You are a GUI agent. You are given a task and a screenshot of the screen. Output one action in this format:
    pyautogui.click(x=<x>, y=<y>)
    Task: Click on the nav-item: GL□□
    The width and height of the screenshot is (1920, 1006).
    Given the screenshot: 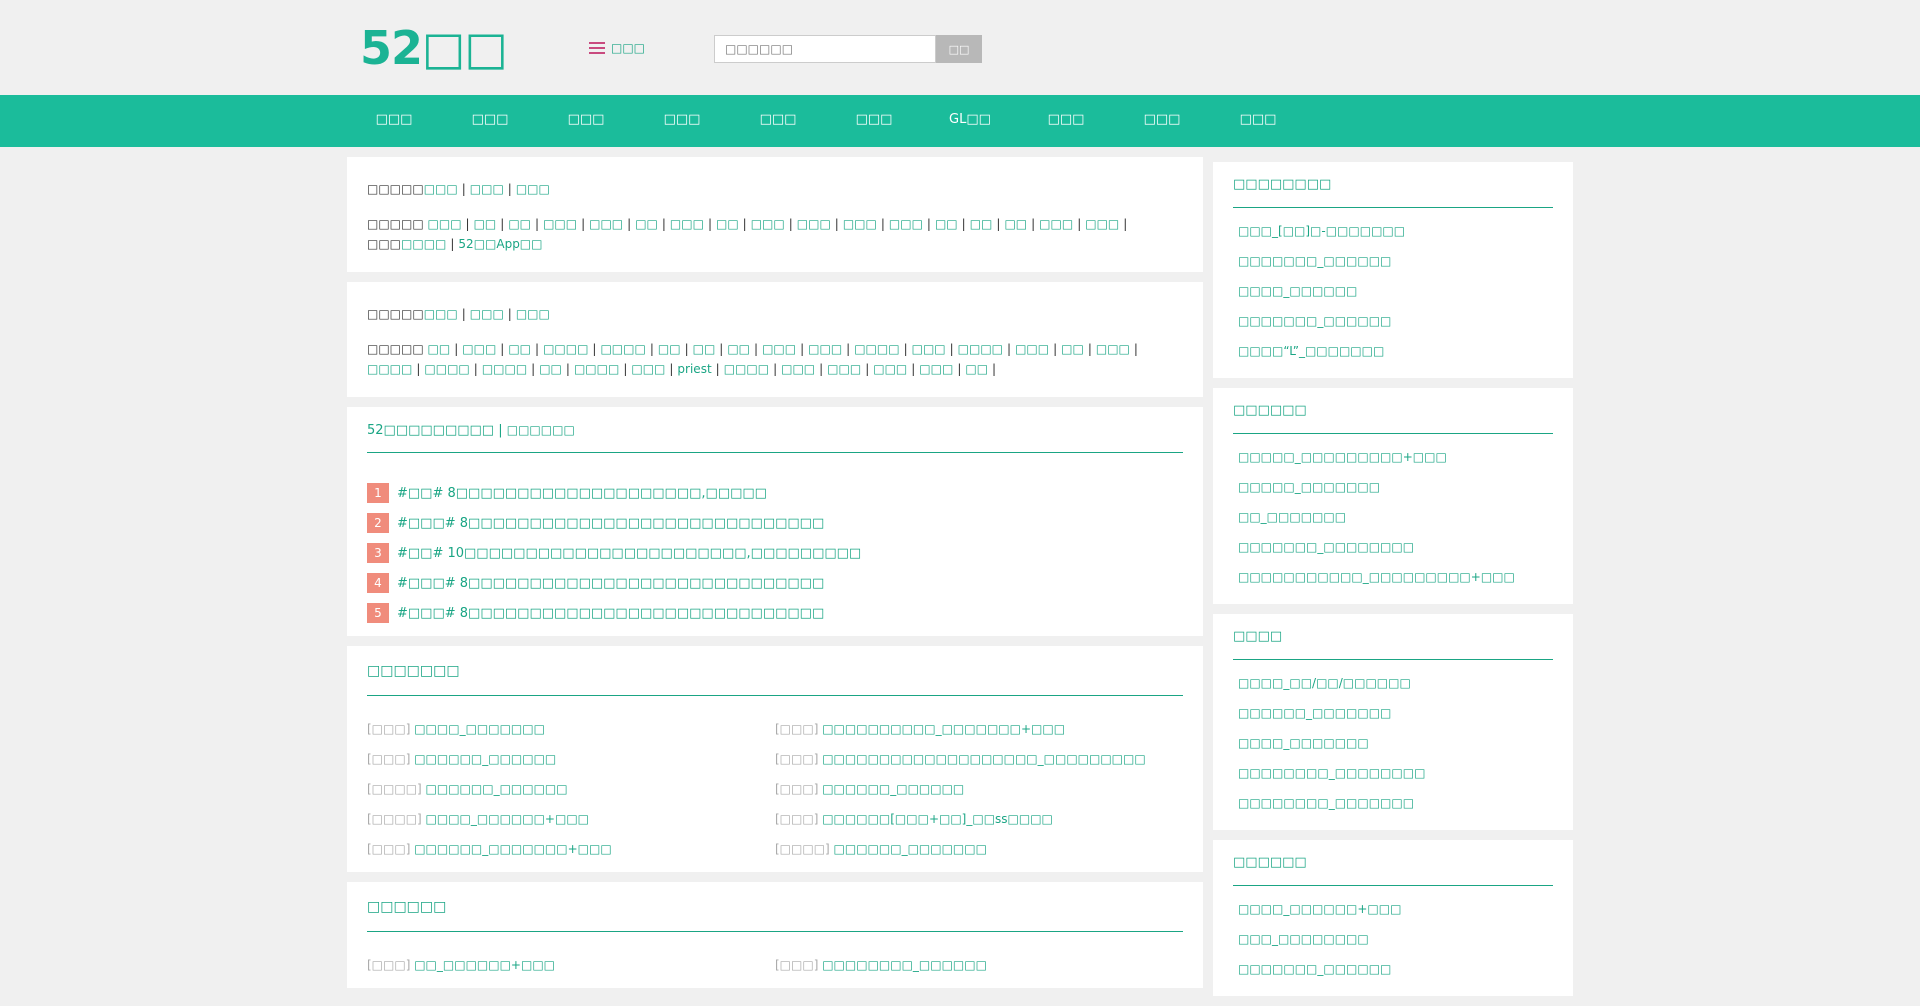 What is the action you would take?
    pyautogui.click(x=970, y=121)
    